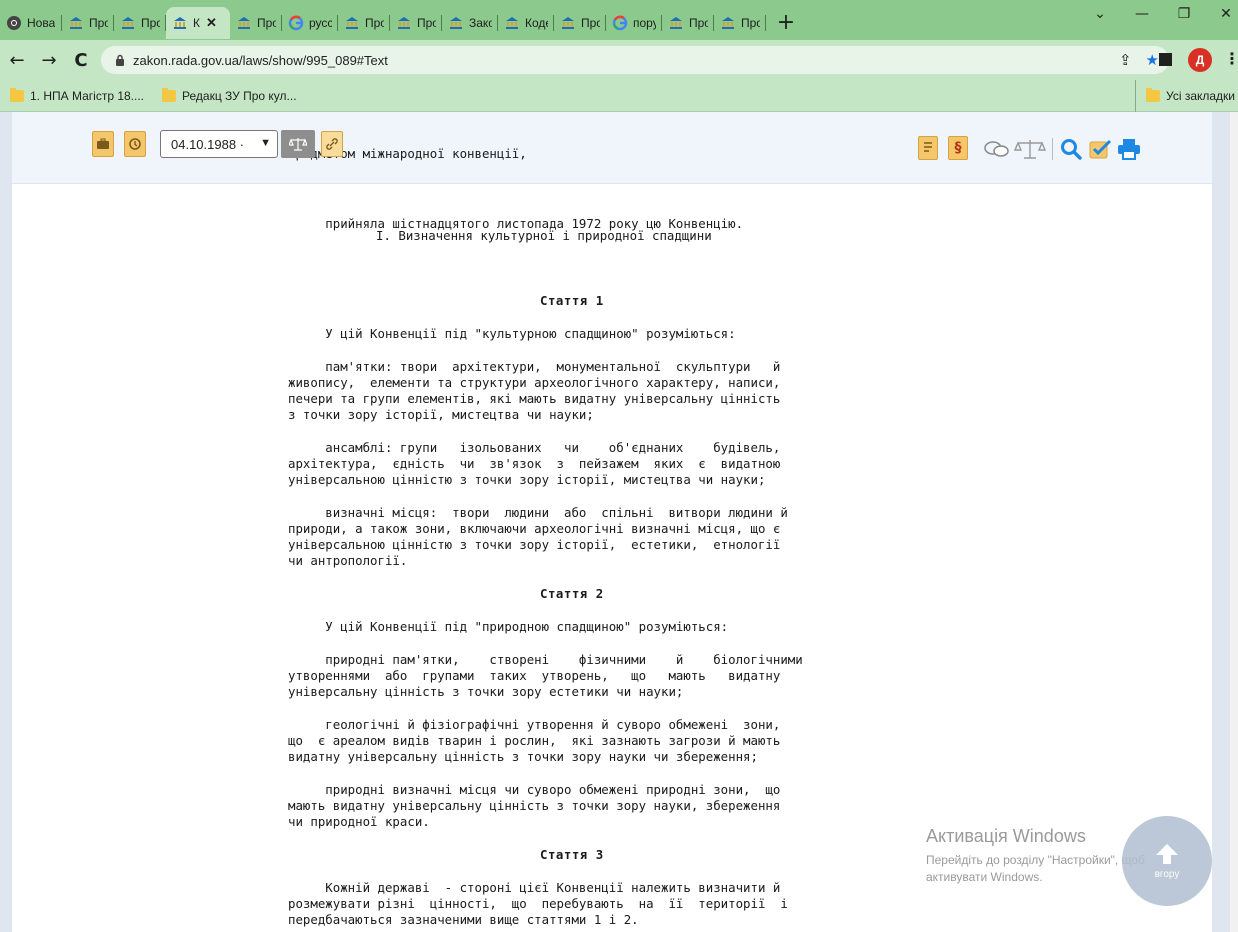 This screenshot has width=1238, height=932. I want to click on scroll-to-top-button: вгору, so click(1167, 861).